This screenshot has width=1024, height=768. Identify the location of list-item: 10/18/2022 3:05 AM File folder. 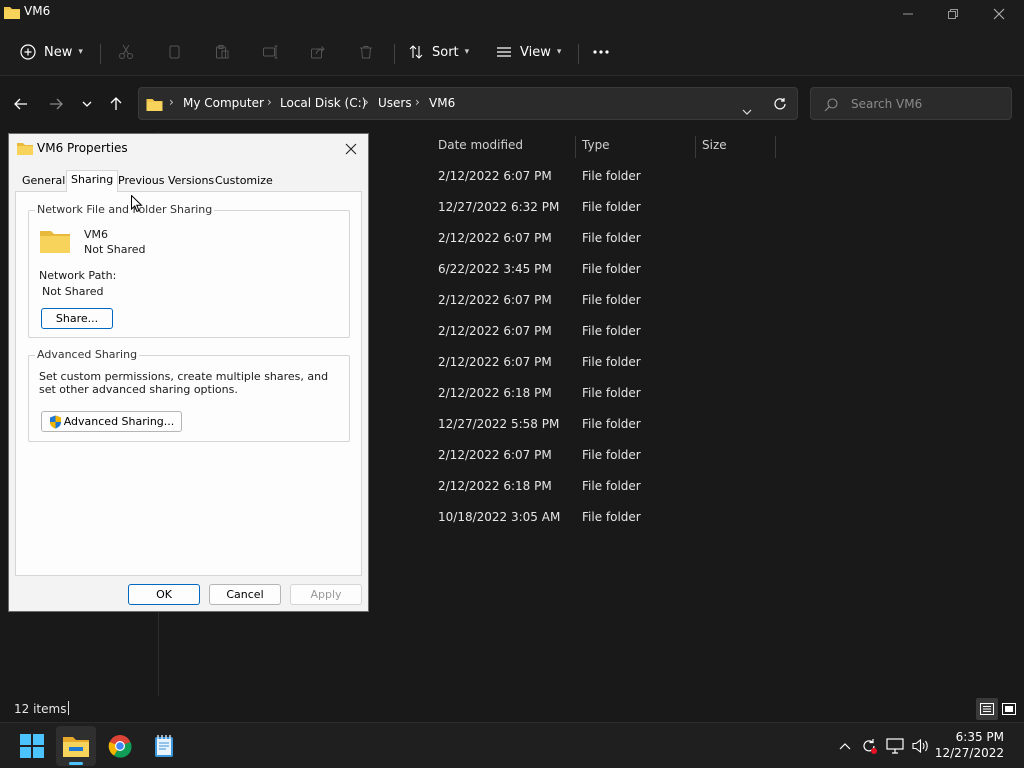
(712, 517).